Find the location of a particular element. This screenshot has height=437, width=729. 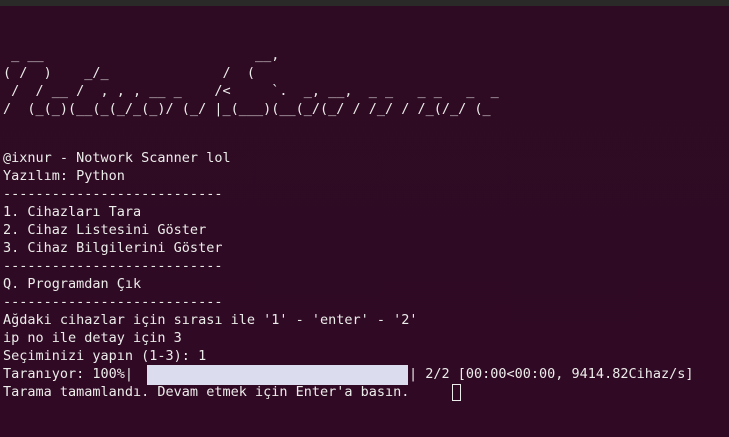

menu-option-info: 3. Cihaz Bilgilerini Göster is located at coordinates (113, 248).